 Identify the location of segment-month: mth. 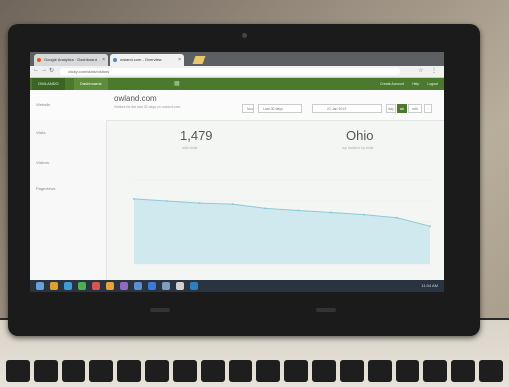
(415, 108).